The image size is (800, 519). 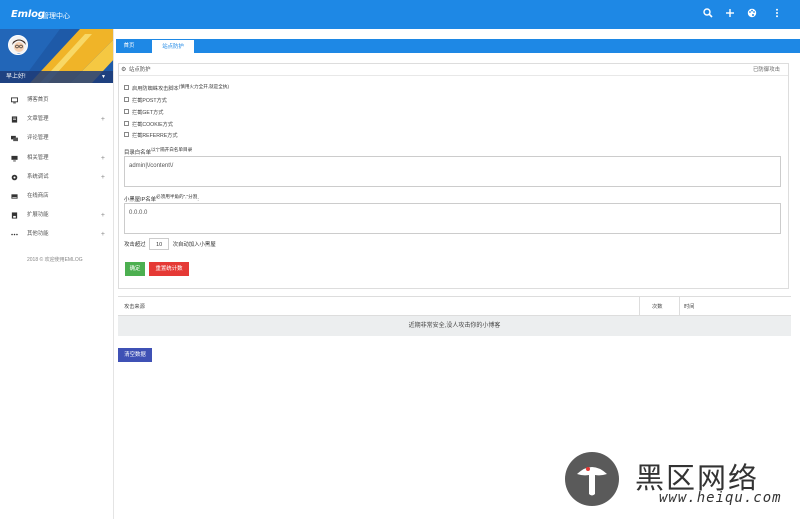 I want to click on panel-title: 站点防护, so click(x=140, y=70).